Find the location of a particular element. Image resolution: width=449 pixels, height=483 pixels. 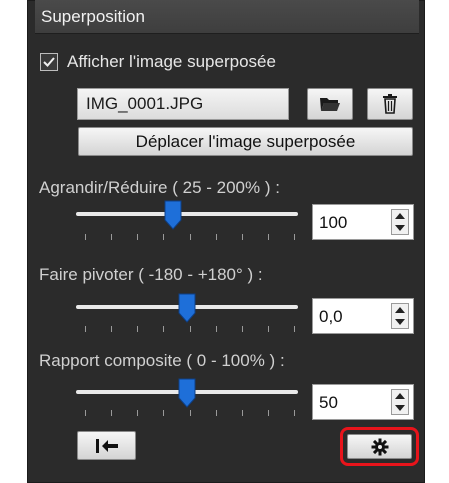

zoom-slider-ticks is located at coordinates (190, 238).